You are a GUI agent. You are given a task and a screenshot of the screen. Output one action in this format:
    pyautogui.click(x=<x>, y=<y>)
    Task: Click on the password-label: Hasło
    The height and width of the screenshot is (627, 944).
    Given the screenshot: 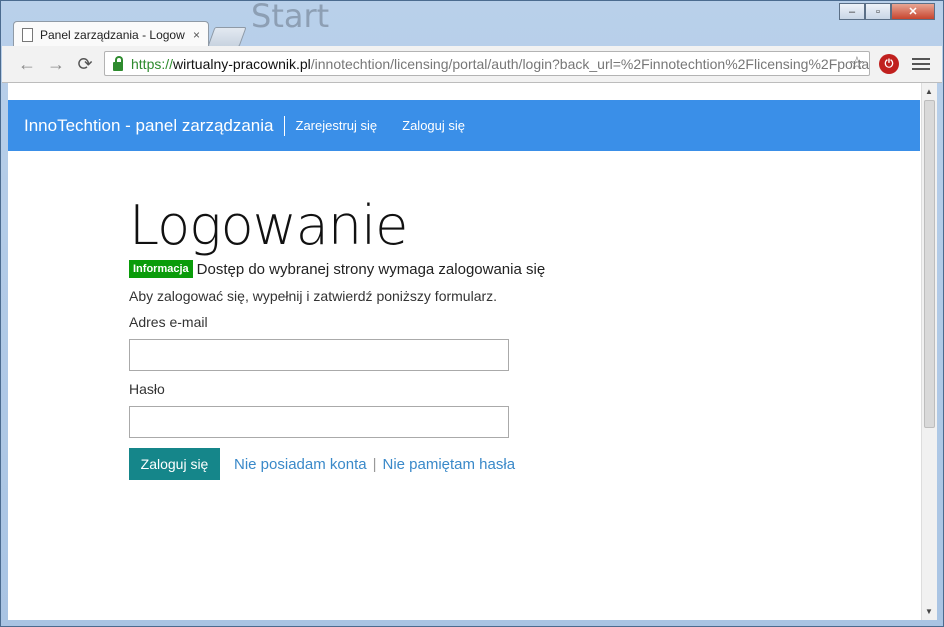 What is the action you would take?
    pyautogui.click(x=147, y=389)
    